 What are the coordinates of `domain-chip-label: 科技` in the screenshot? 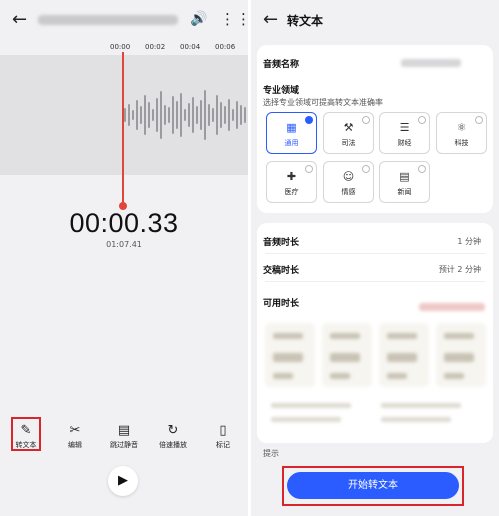 It's located at (461, 143).